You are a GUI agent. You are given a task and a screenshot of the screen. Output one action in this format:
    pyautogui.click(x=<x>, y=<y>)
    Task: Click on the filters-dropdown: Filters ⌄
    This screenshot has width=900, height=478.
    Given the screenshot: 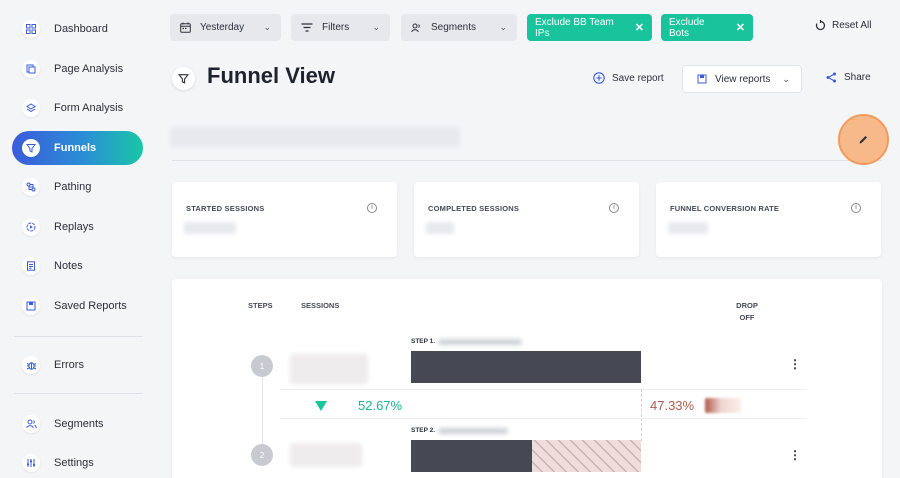 What is the action you would take?
    pyautogui.click(x=340, y=27)
    